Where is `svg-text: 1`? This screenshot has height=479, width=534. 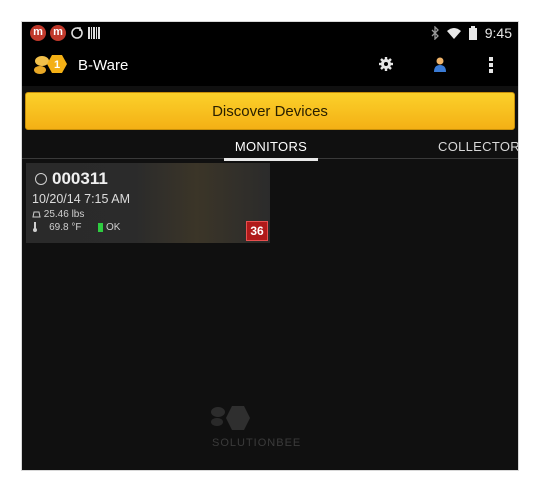 svg-text: 1 is located at coordinates (57, 65).